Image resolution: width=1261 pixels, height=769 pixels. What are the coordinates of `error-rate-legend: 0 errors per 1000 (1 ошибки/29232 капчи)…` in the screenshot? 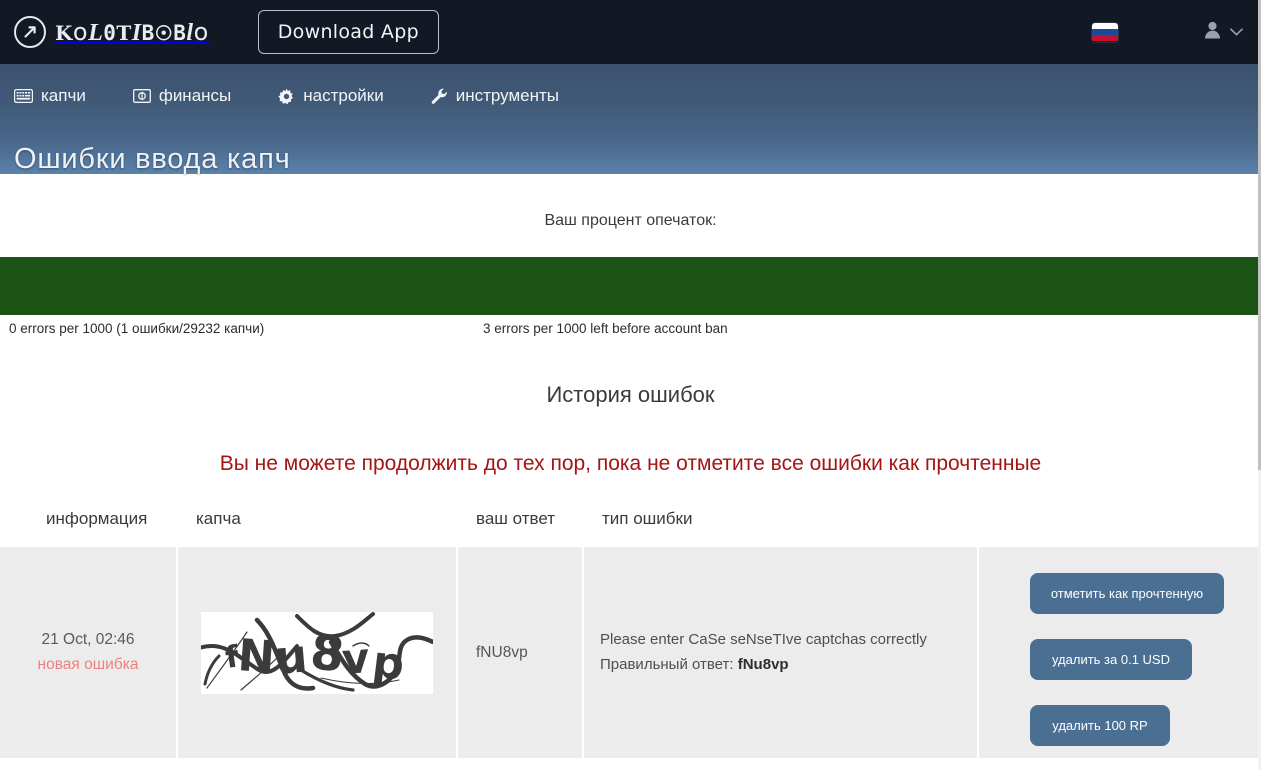 It's located at (630, 333).